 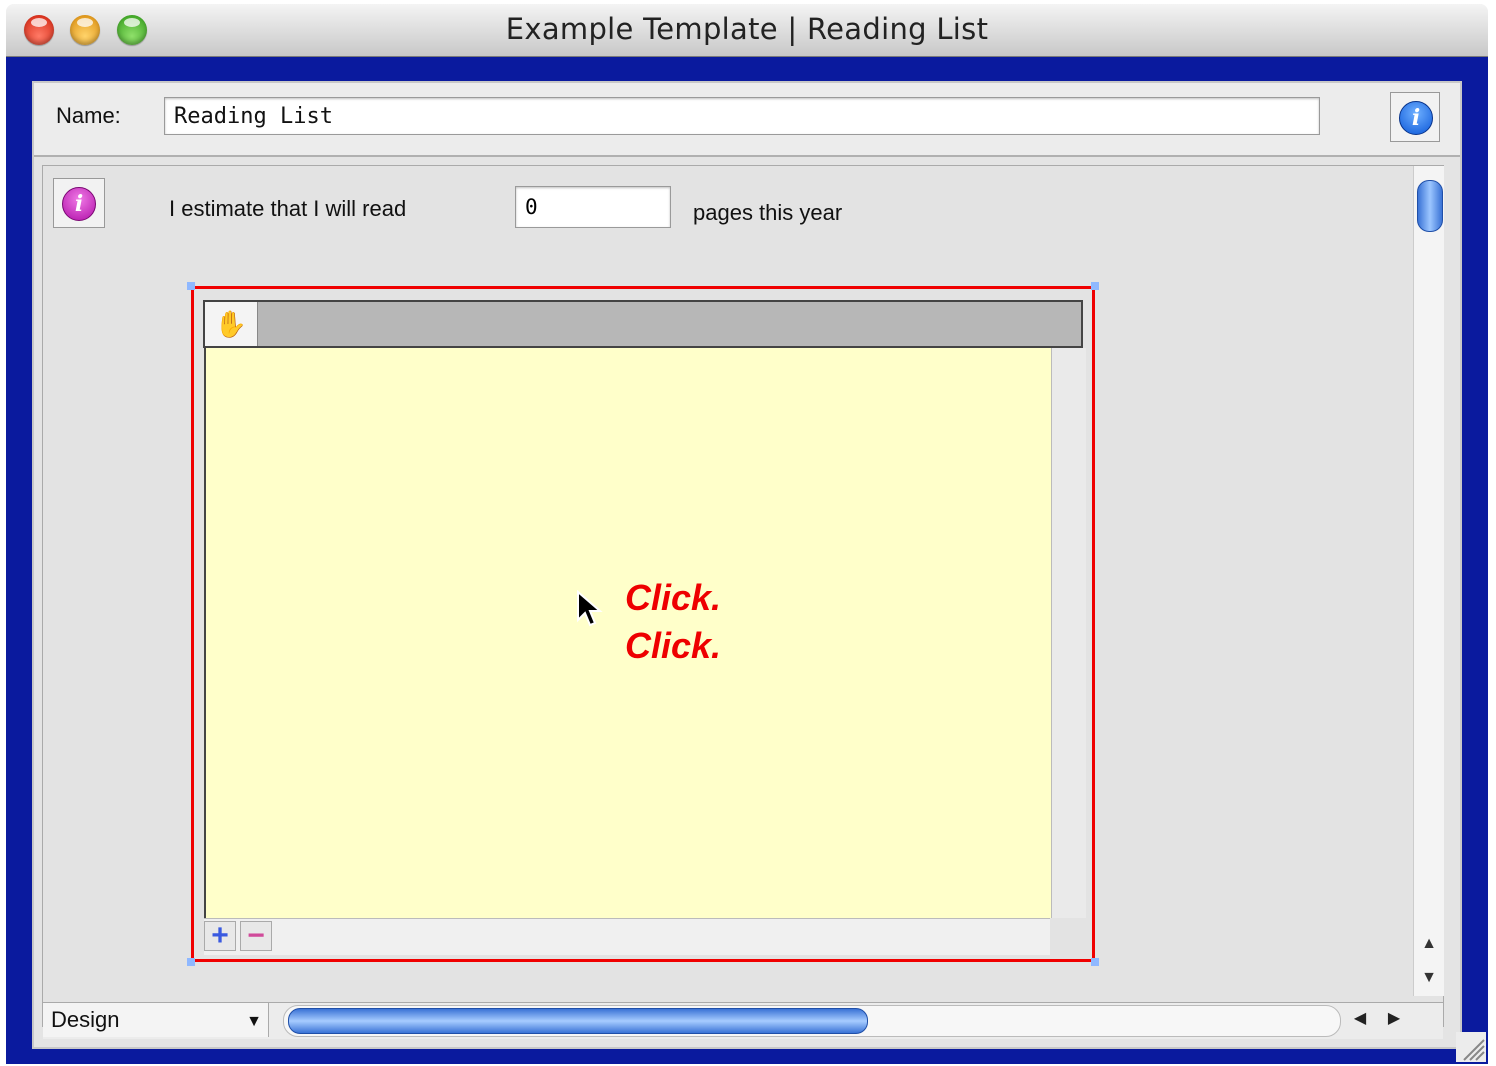 I want to click on click-annotation: Click. Click., so click(x=673, y=622).